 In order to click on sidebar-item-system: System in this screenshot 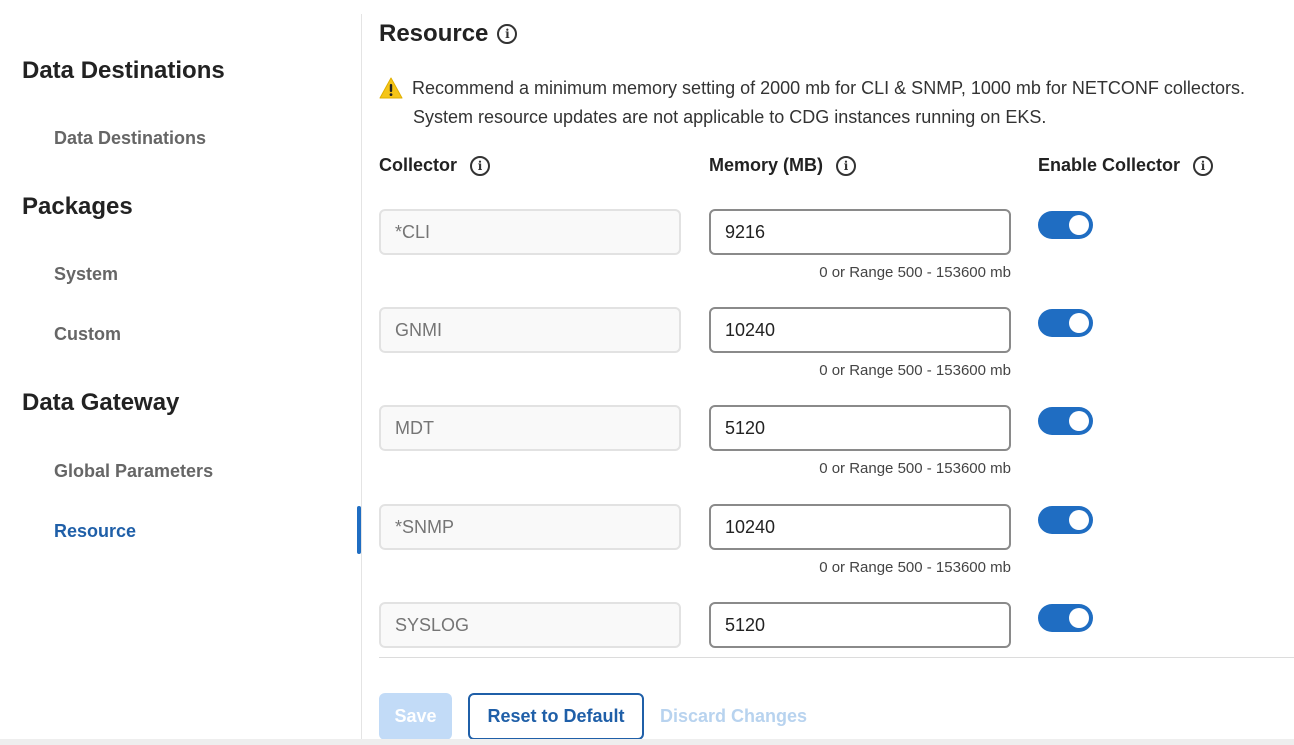, I will do `click(86, 274)`.